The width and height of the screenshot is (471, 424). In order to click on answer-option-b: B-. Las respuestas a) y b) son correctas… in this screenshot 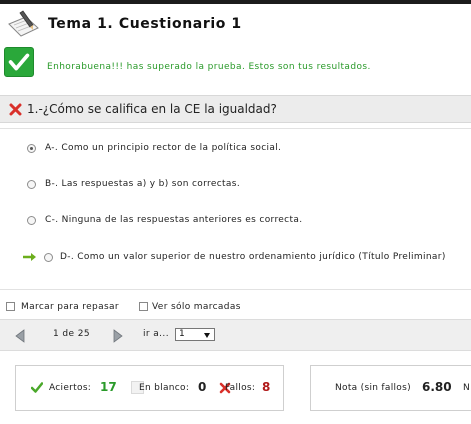, I will do `click(235, 186)`.